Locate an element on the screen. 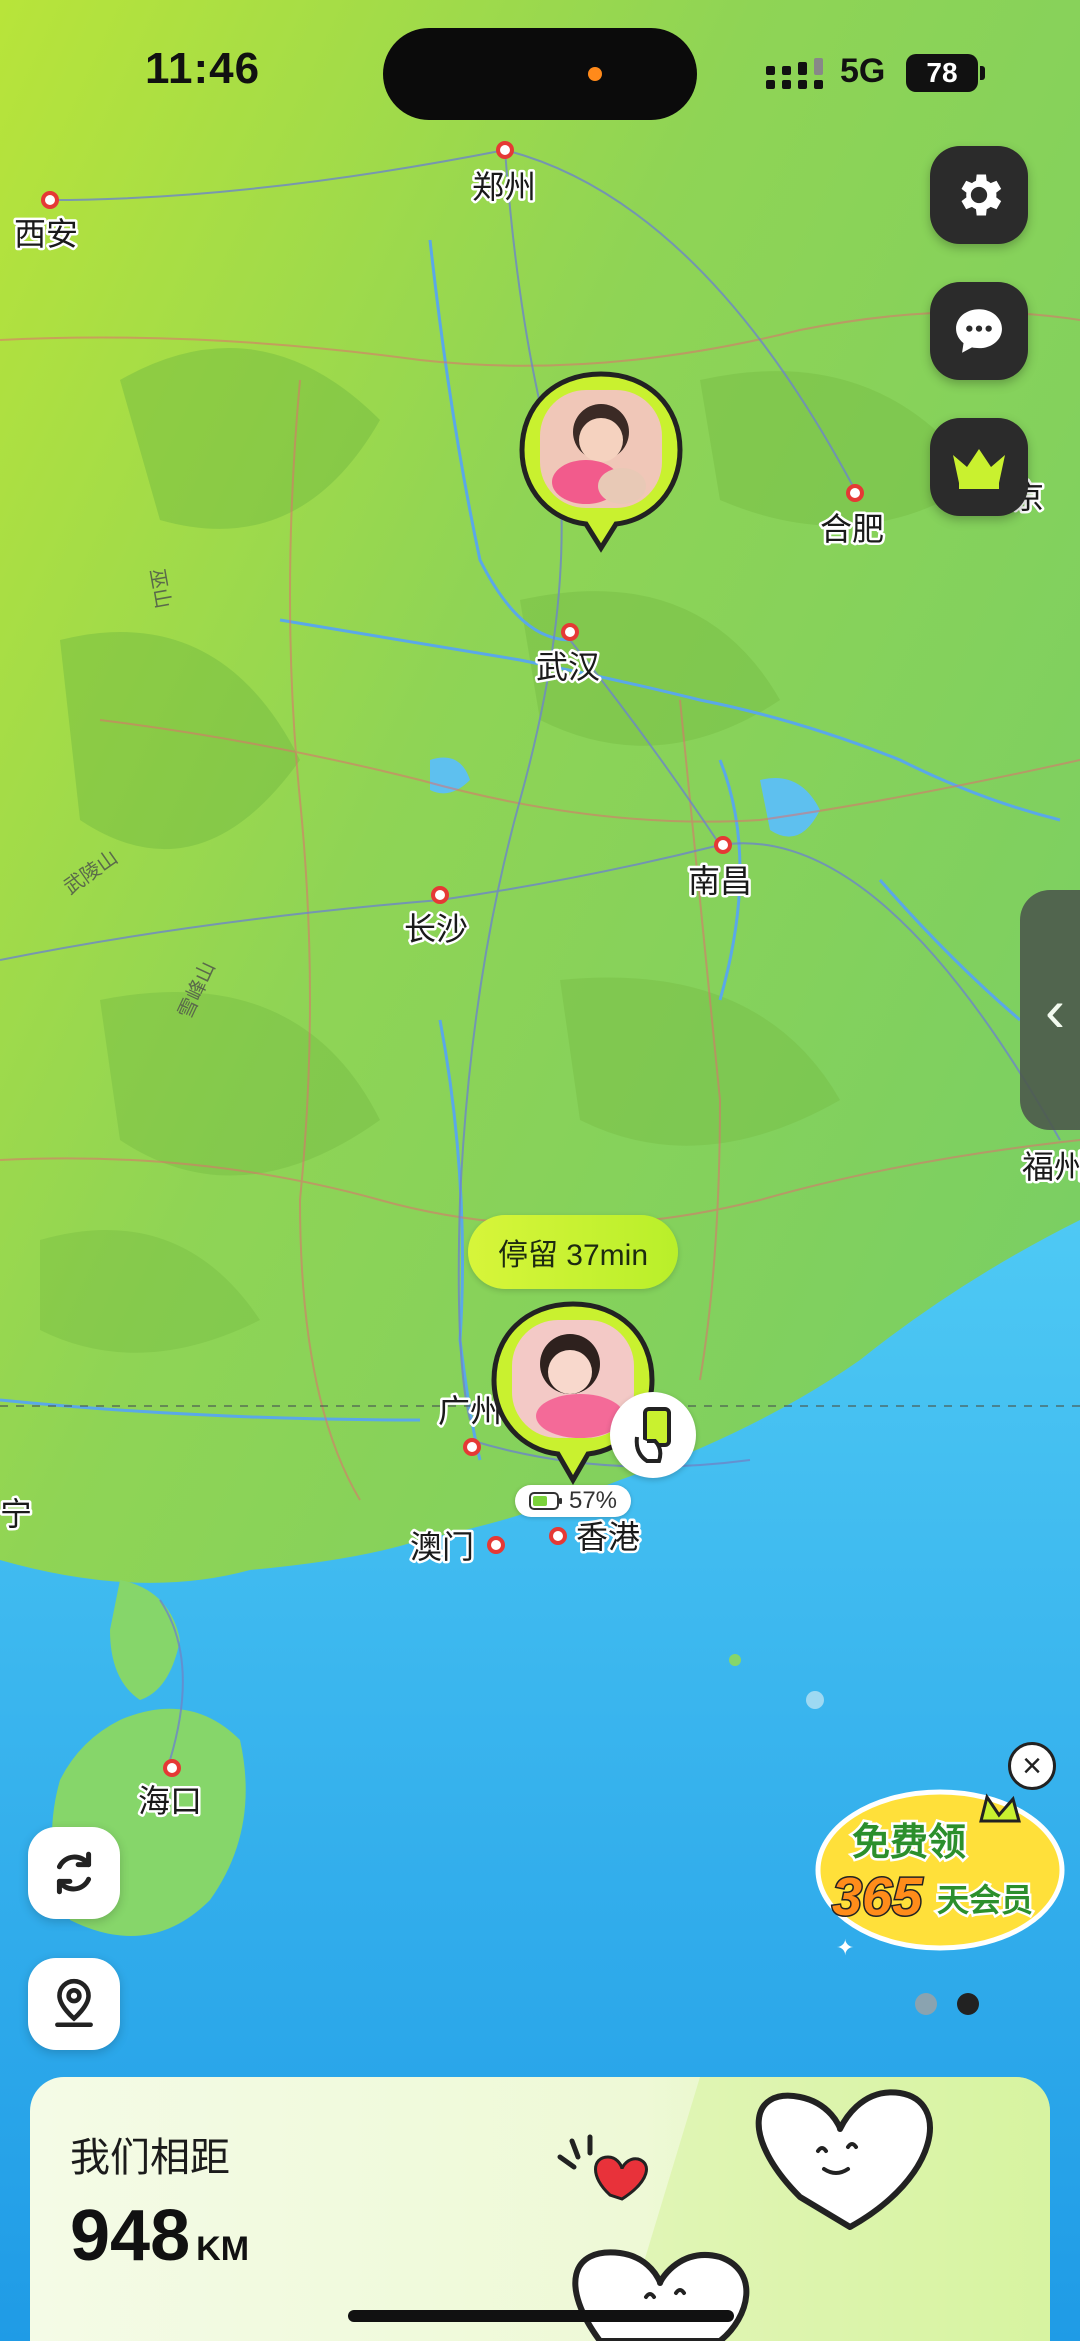 This screenshot has width=1080, height=2341. locate-button is located at coordinates (74, 2004).